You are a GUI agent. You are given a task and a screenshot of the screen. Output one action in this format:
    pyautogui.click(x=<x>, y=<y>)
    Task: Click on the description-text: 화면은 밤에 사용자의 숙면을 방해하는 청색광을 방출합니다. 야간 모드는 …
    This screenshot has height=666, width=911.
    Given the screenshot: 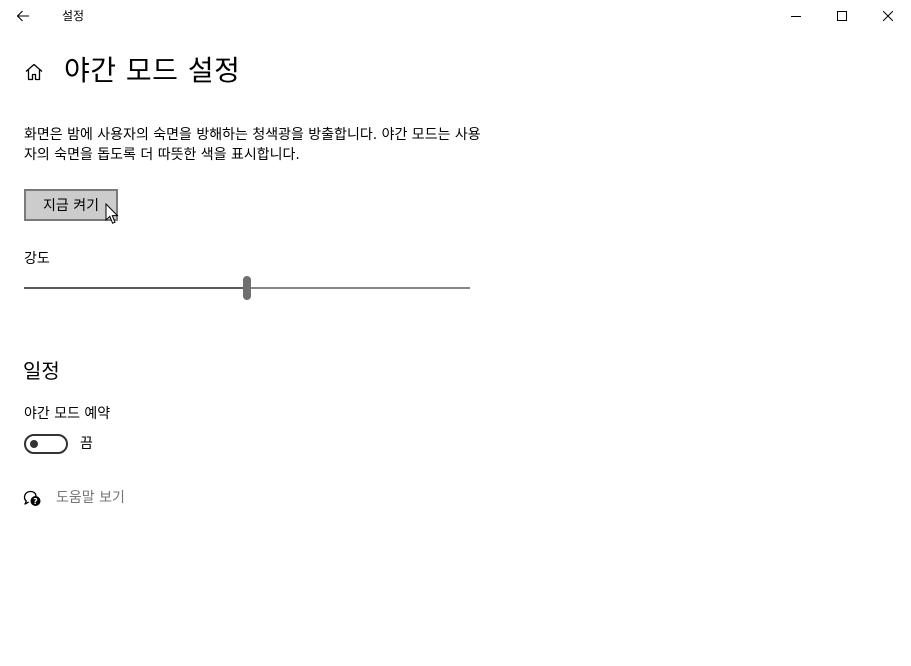 What is the action you would take?
    pyautogui.click(x=252, y=145)
    